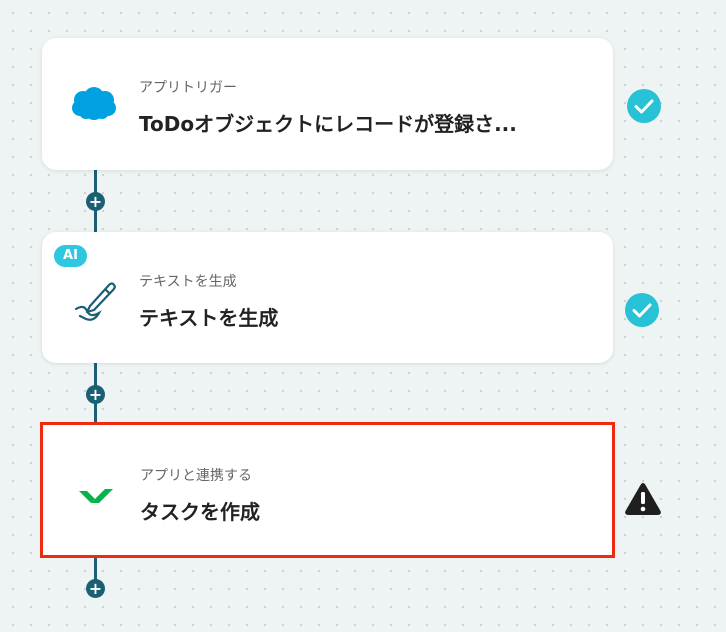 This screenshot has width=726, height=632. Describe the element at coordinates (188, 282) in the screenshot. I see `step-subtitle: テキストを生成` at that location.